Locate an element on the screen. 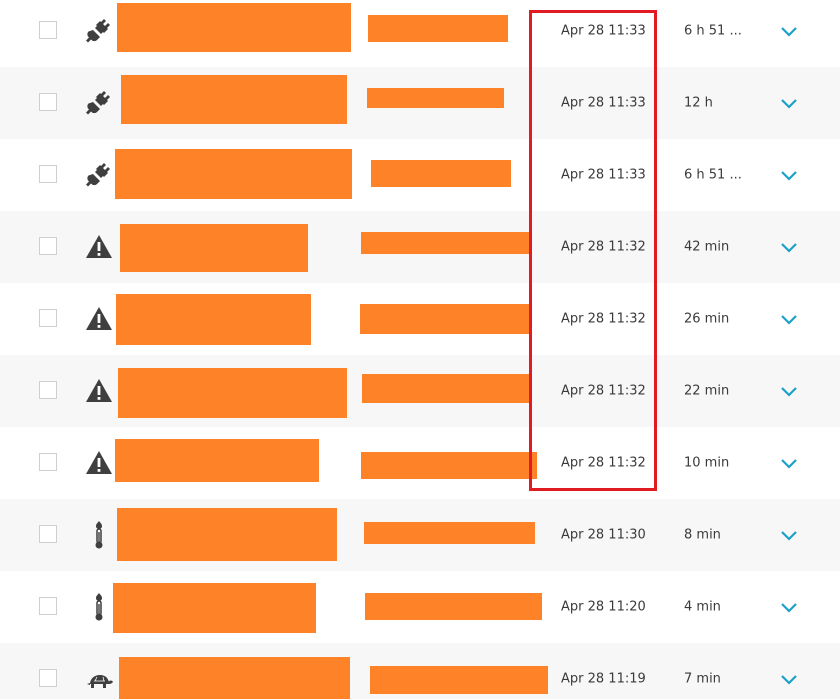 This screenshot has height=699, width=840. duration: 42 min is located at coordinates (707, 247).